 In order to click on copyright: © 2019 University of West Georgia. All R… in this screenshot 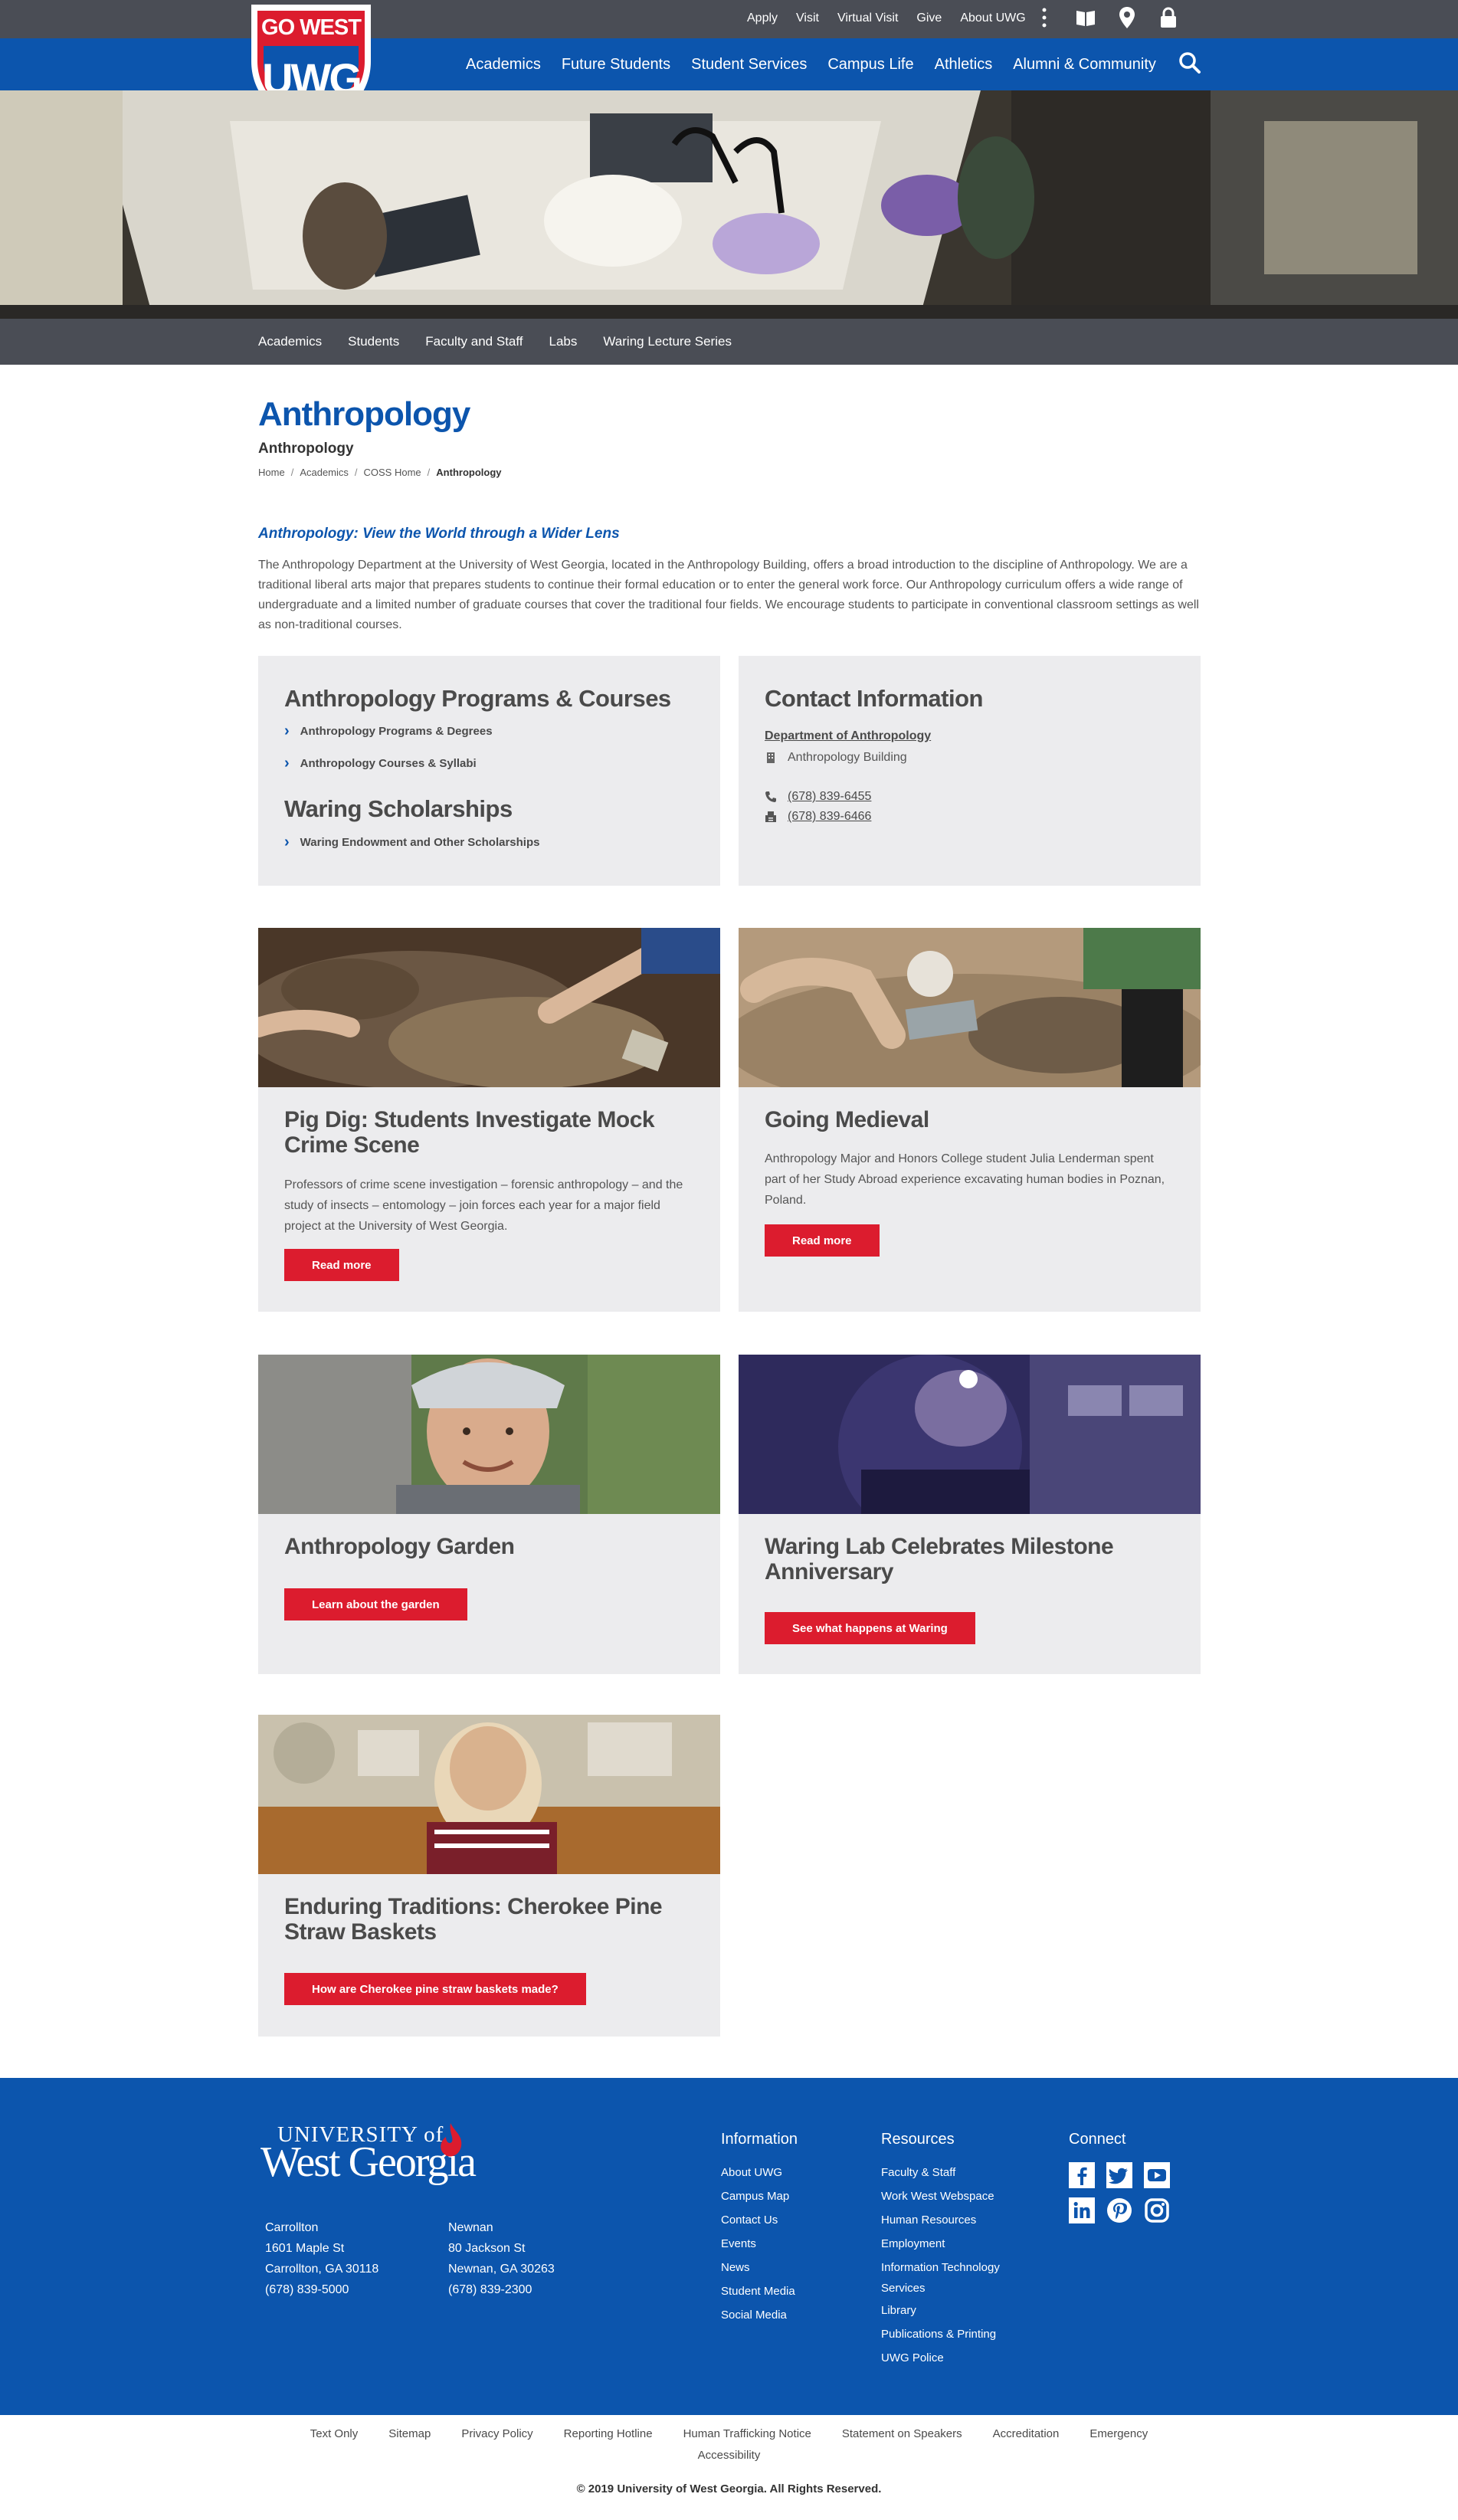, I will do `click(729, 2489)`.